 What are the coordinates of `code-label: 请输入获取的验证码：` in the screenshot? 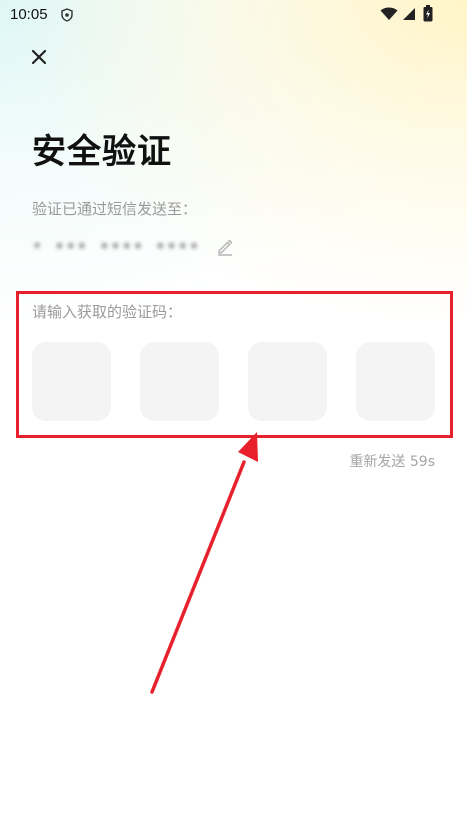 It's located at (107, 312).